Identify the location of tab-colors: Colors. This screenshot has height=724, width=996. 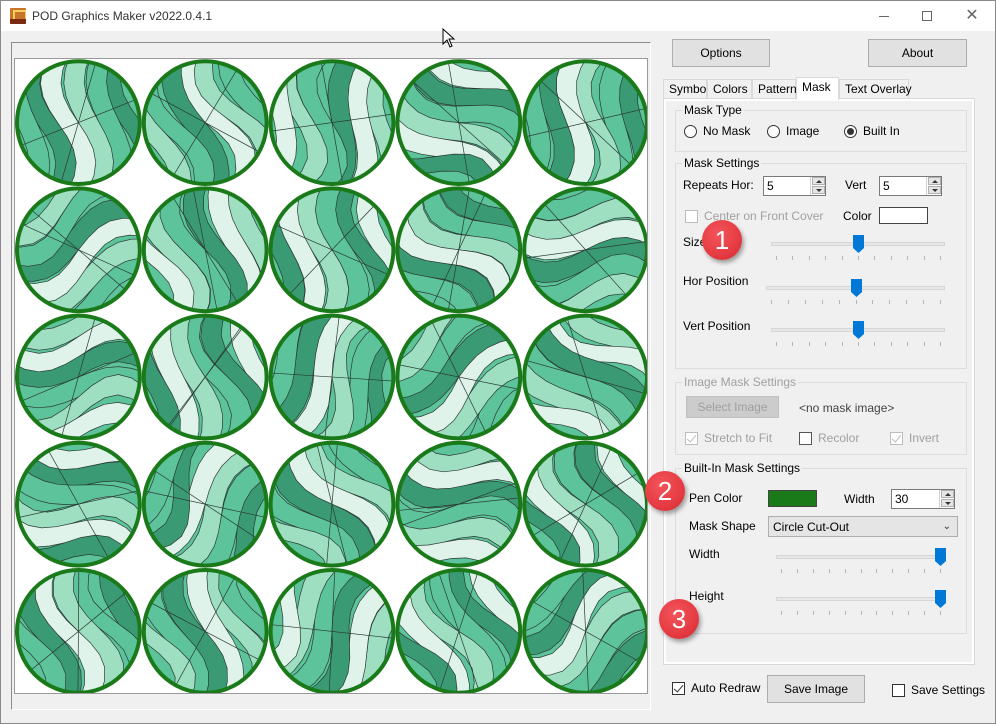
(729, 89).